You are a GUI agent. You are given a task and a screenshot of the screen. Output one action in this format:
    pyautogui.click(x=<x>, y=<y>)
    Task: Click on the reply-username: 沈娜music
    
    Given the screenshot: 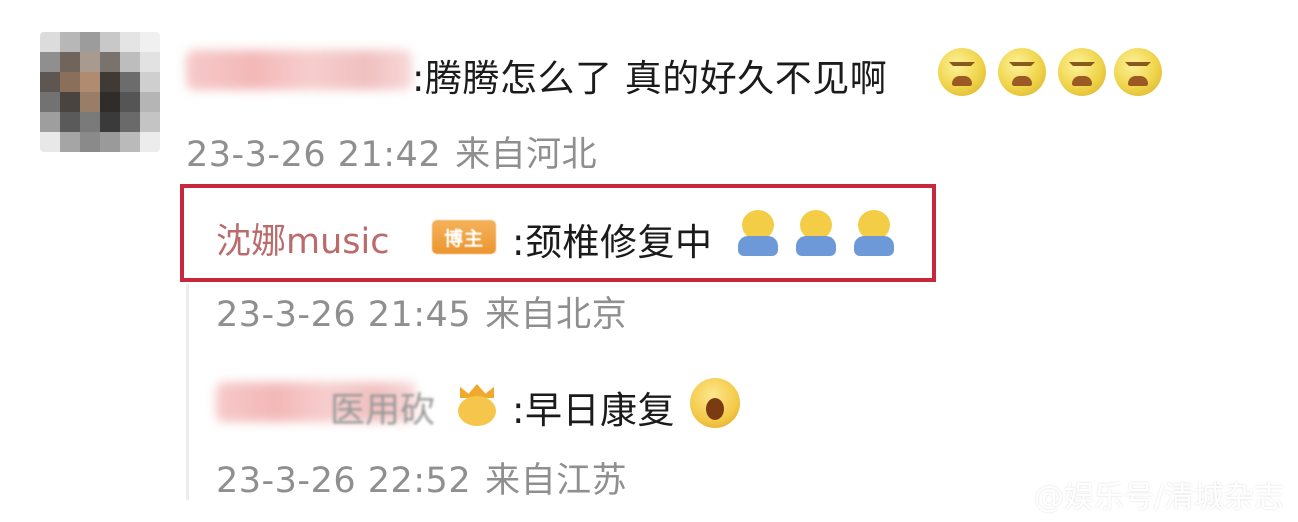 What is the action you would take?
    pyautogui.click(x=302, y=238)
    